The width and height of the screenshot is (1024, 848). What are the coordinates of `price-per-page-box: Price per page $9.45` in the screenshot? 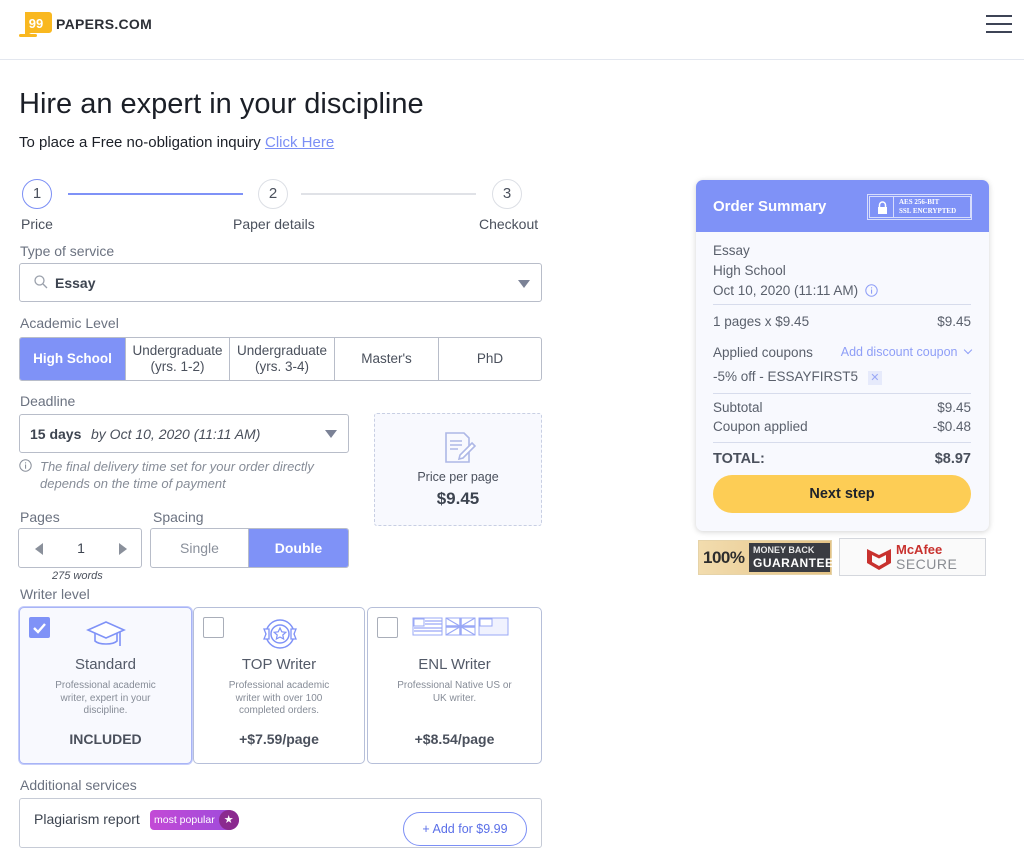 It's located at (458, 469).